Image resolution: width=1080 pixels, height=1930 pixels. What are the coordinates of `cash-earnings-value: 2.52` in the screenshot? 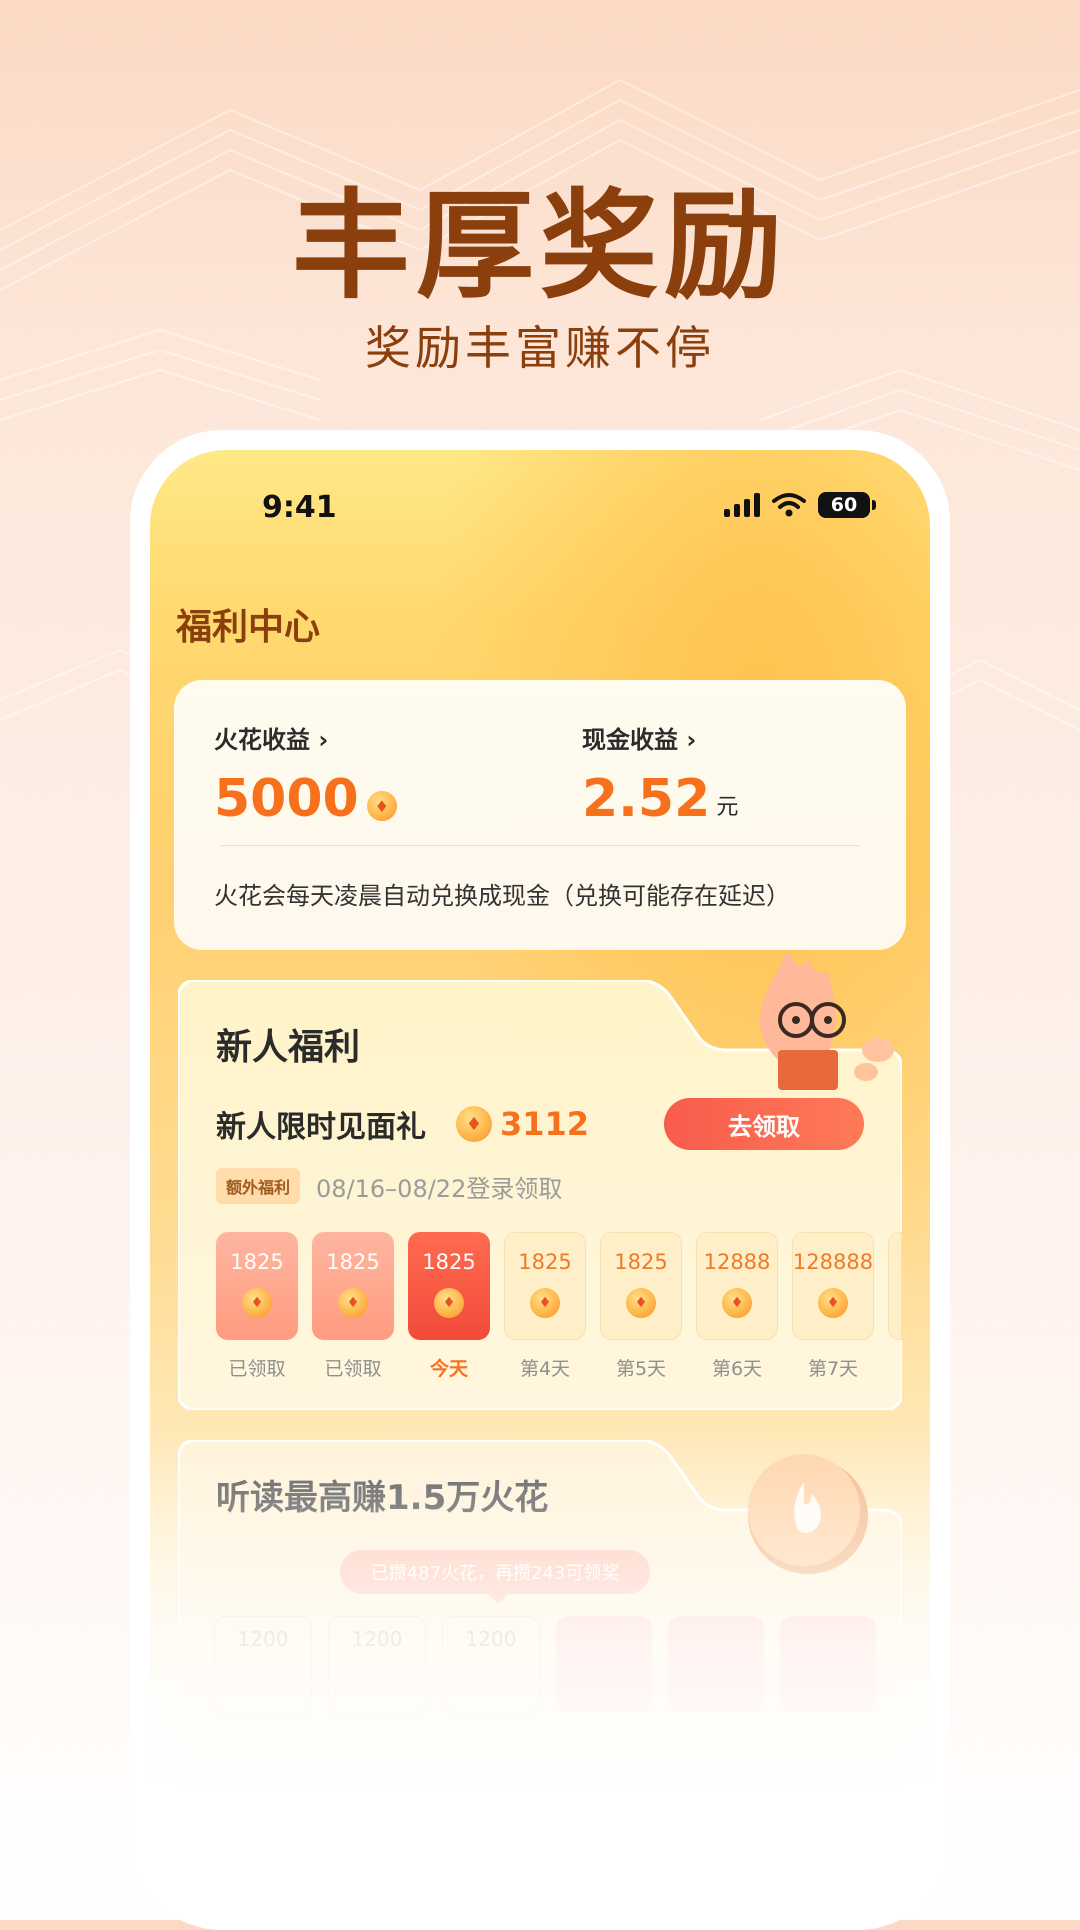 It's located at (646, 799).